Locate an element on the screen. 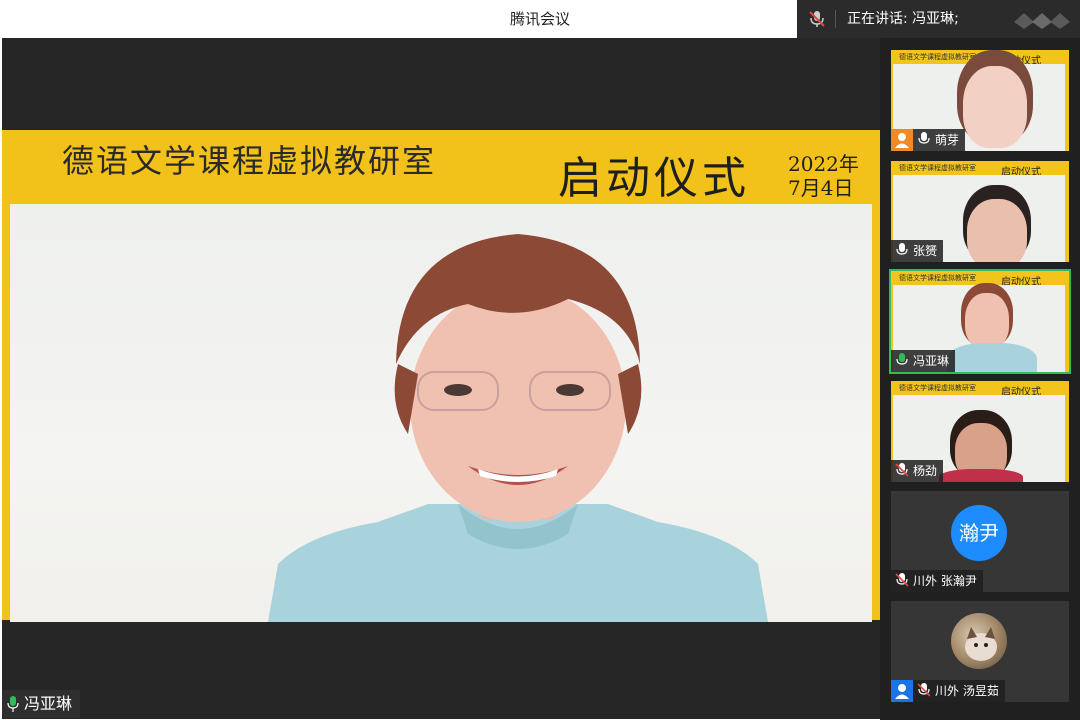  participant-name: 冯亚琳 is located at coordinates (931, 361).